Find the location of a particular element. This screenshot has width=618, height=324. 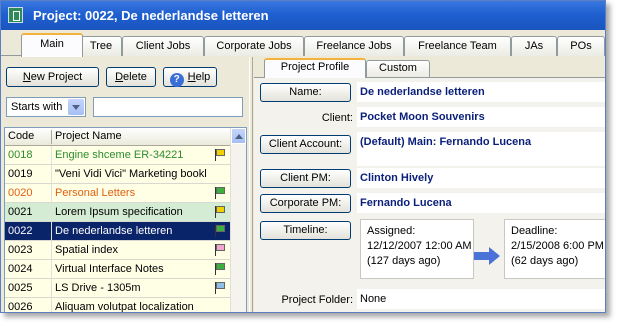

row-code: 0020 is located at coordinates (20, 193).